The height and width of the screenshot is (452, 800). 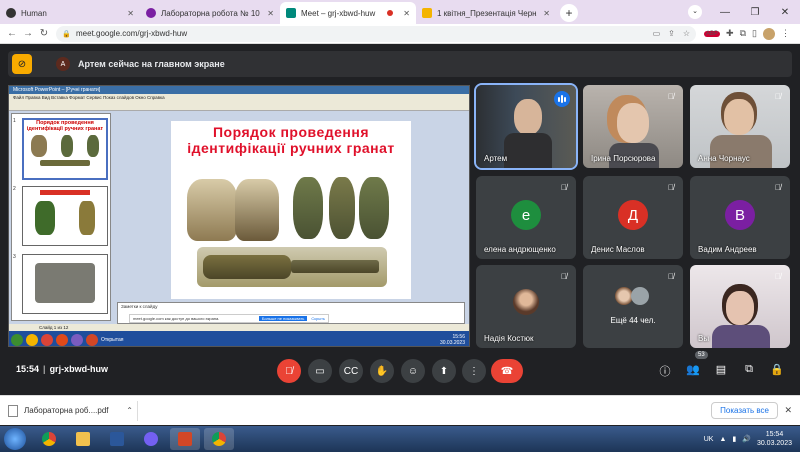 I want to click on maximize-icon: ❐, so click(x=755, y=12).